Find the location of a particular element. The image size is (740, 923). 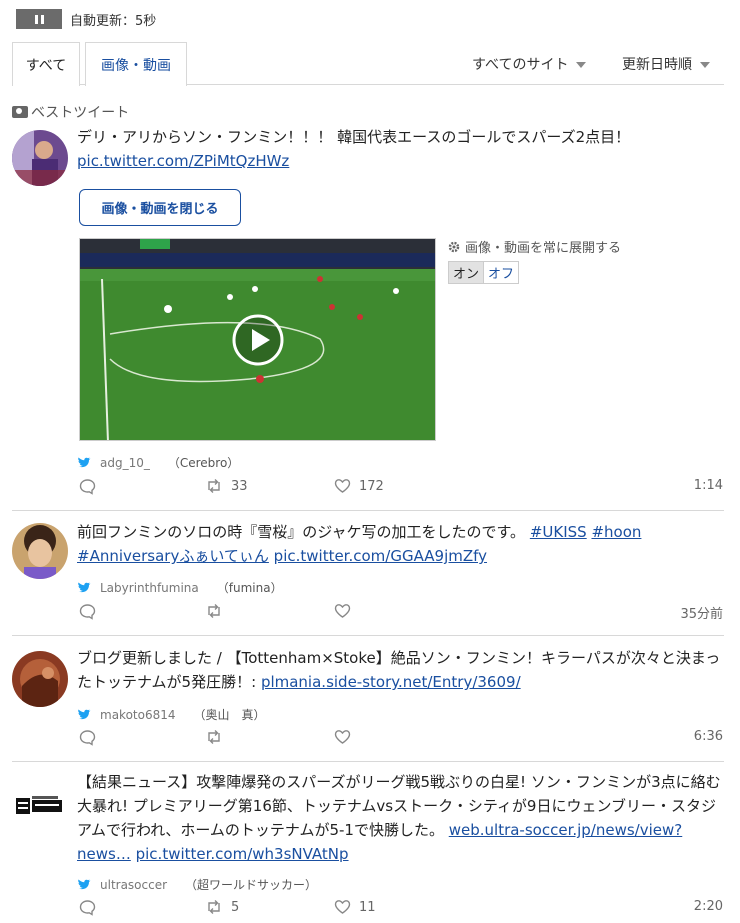

tweet-link: pic.twitter.com/ZPiMtQzHWz is located at coordinates (183, 161).